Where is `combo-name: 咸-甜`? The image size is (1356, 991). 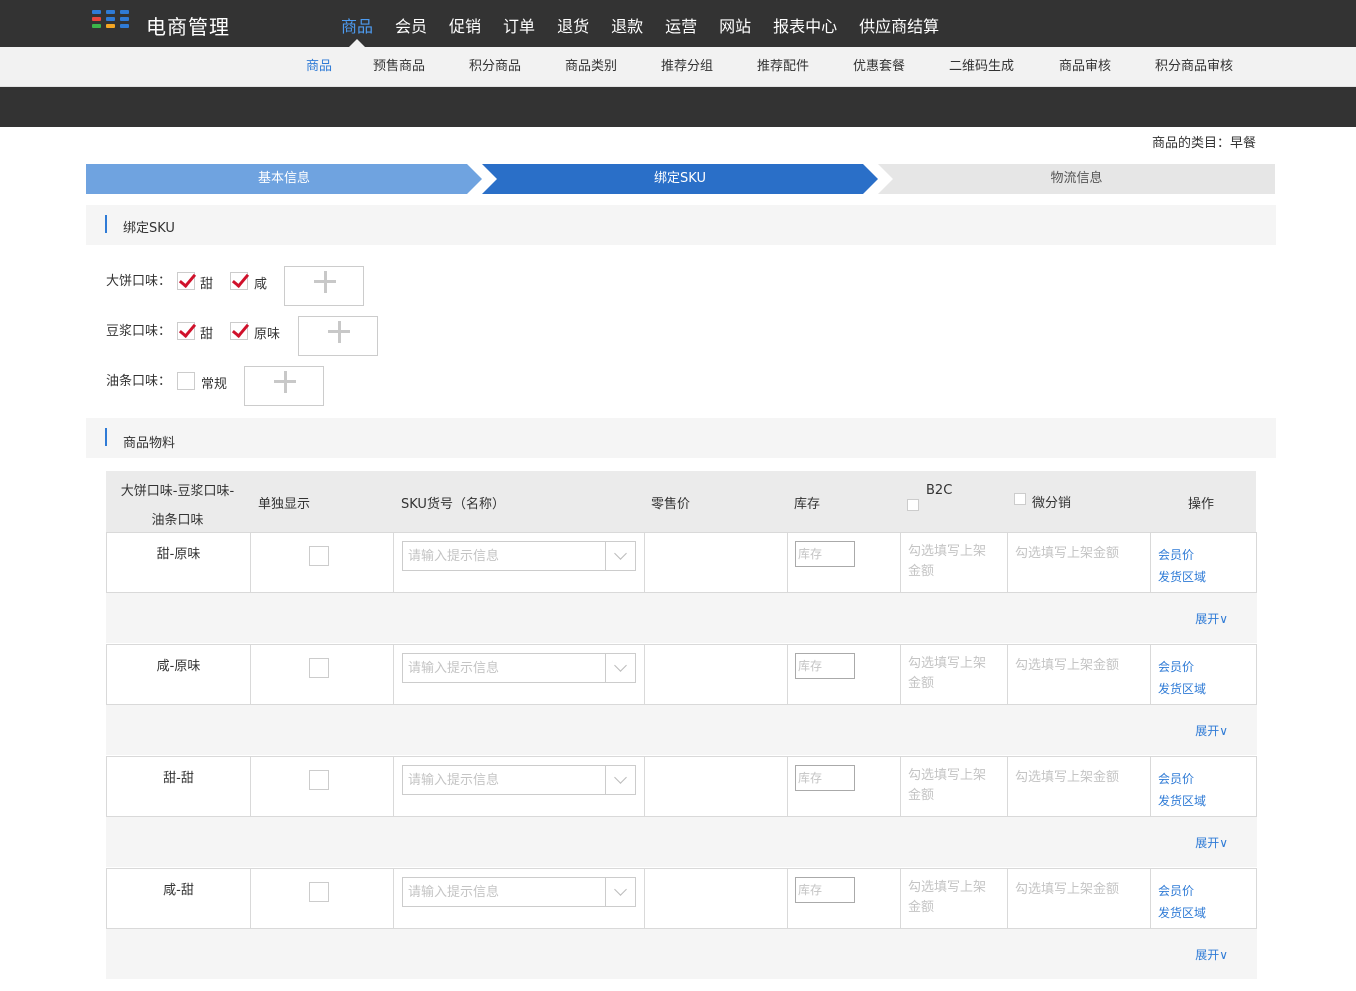
combo-name: 咸-甜 is located at coordinates (178, 890).